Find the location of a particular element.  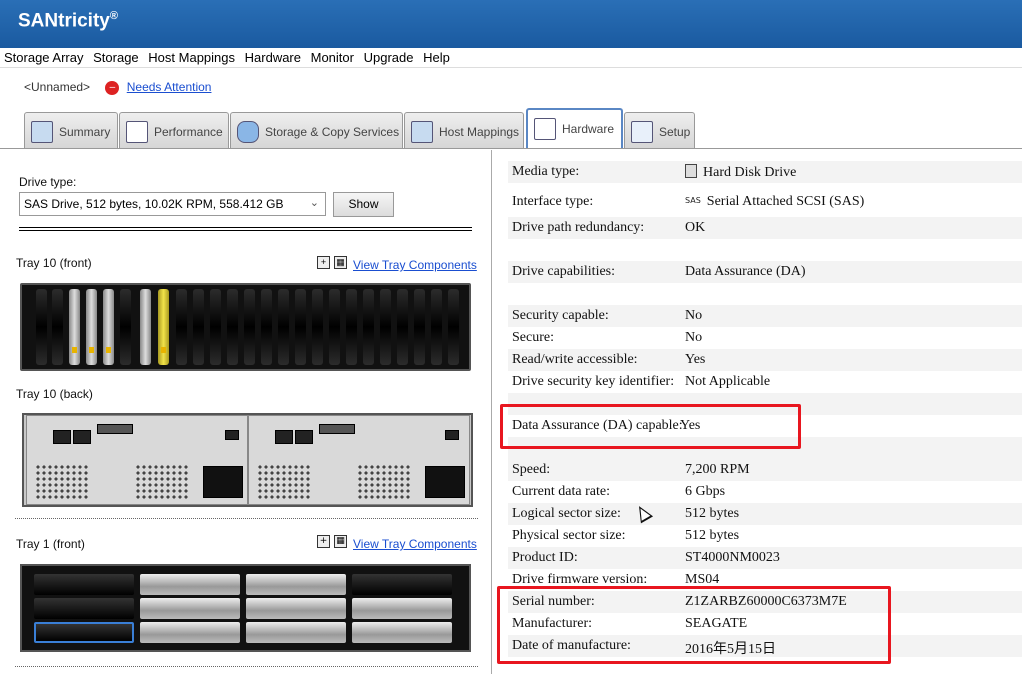

performance-icon is located at coordinates (137, 132).